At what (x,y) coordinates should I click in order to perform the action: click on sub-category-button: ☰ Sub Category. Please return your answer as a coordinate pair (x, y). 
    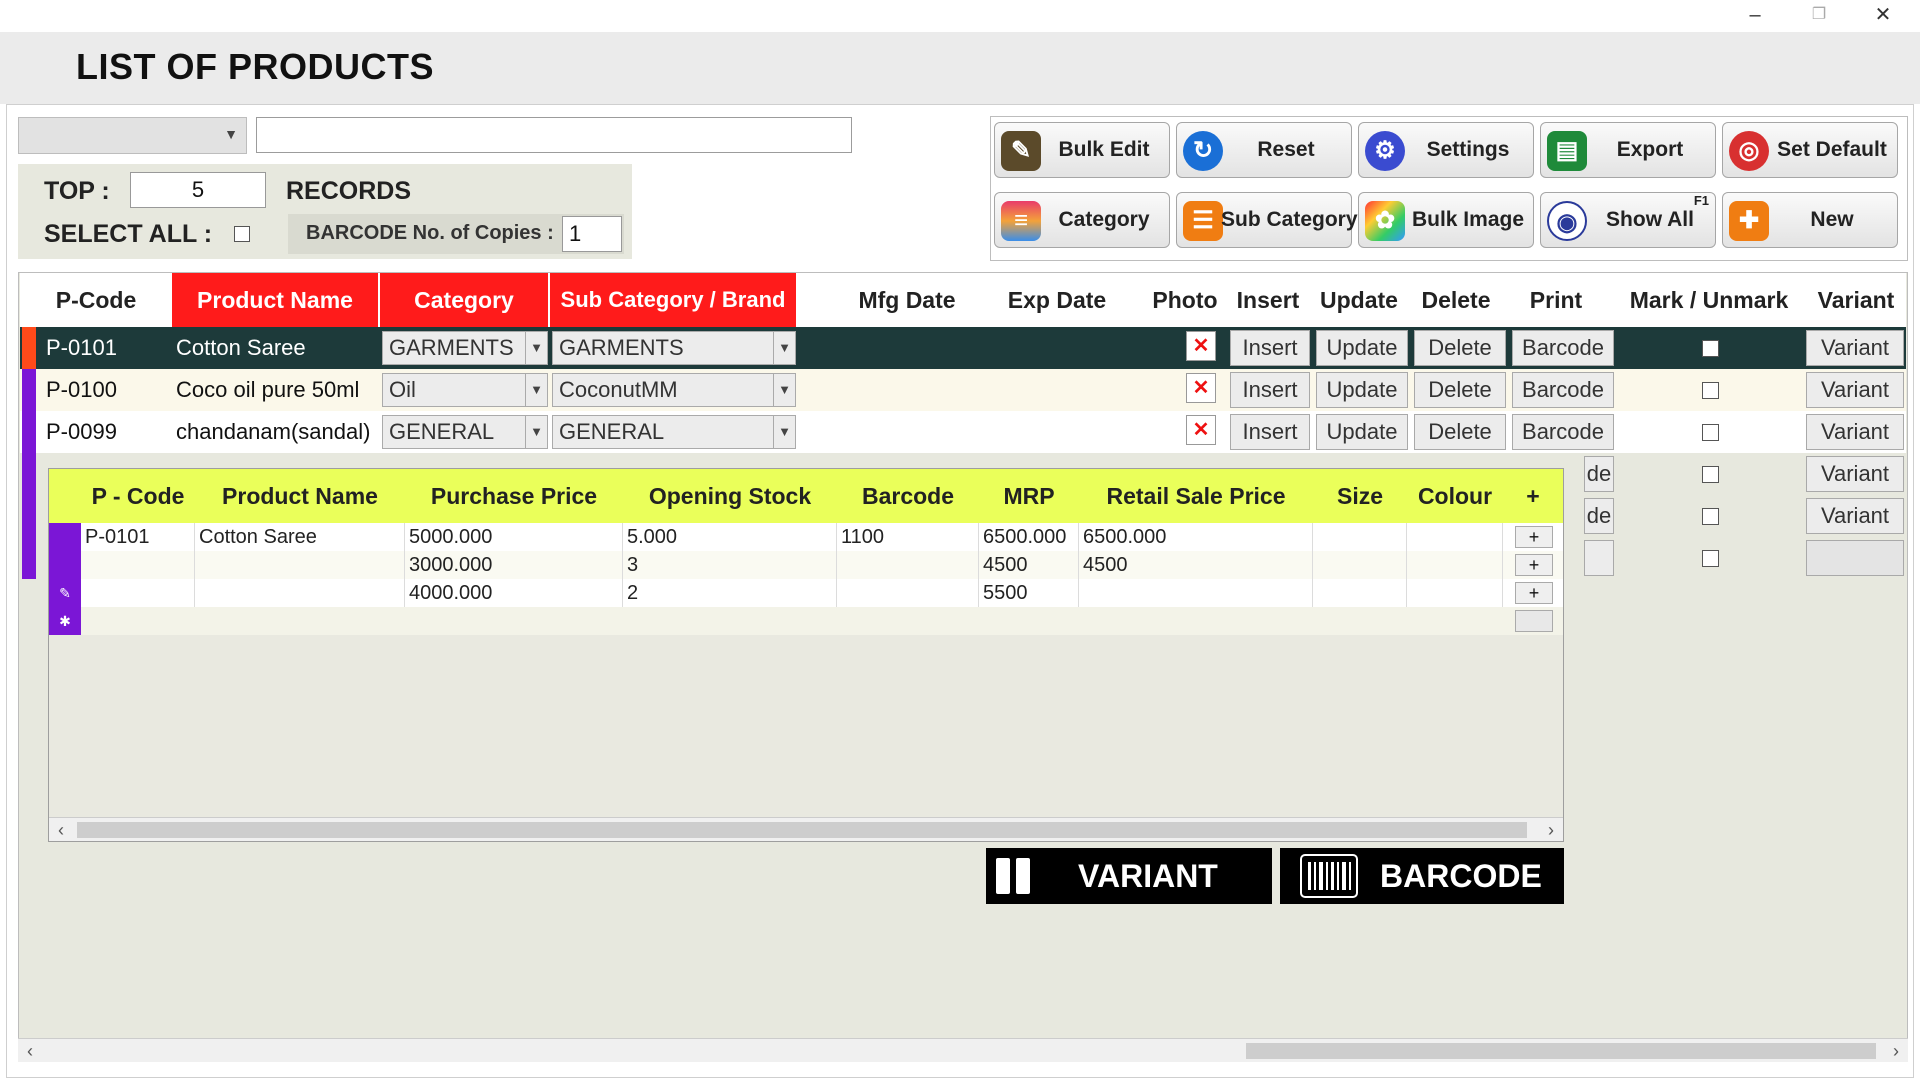
    Looking at the image, I should click on (1267, 220).